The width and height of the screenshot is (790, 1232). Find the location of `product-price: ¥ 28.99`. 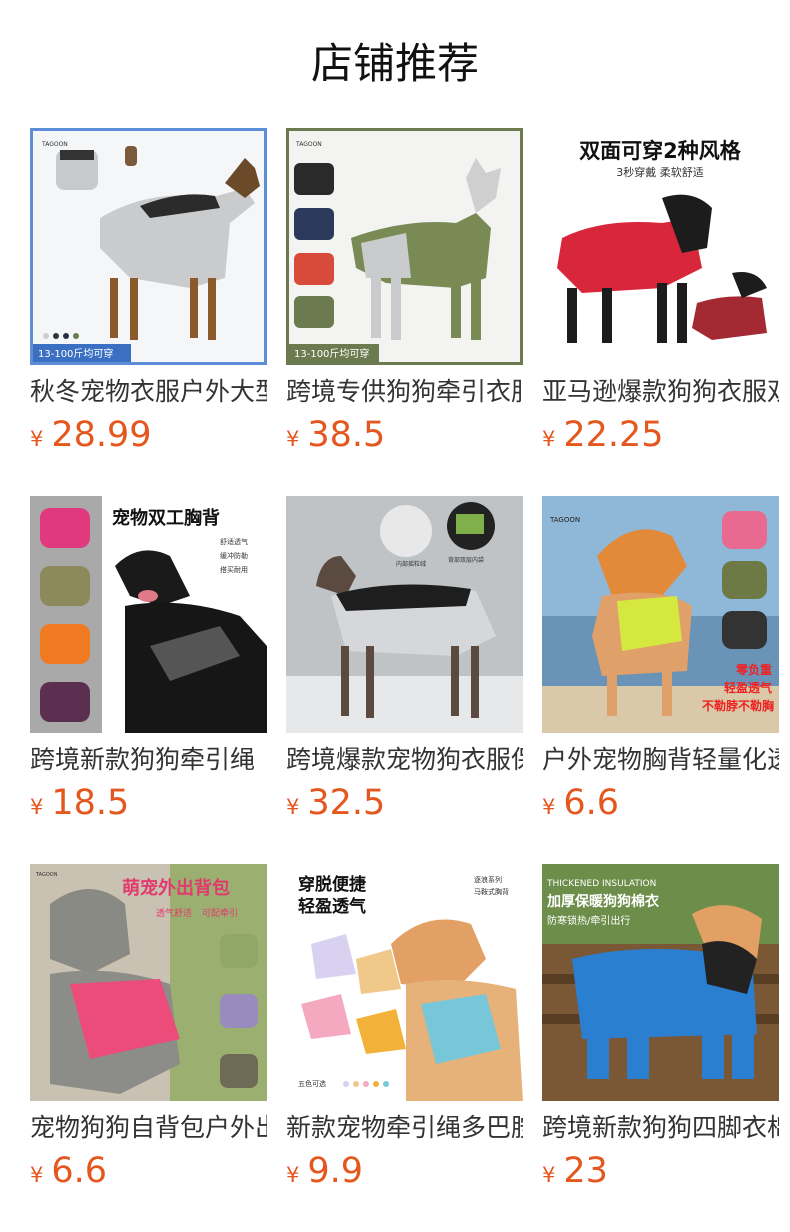

product-price: ¥ 28.99 is located at coordinates (91, 437).